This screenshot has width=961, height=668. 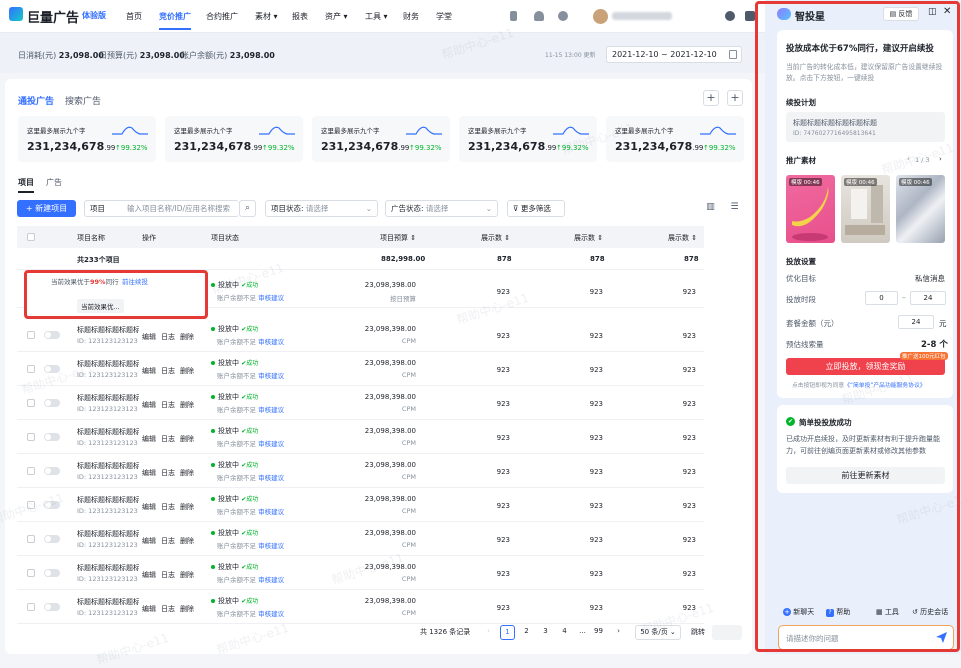 What do you see at coordinates (300, 16) in the screenshot?
I see `nav-item-report: 报表` at bounding box center [300, 16].